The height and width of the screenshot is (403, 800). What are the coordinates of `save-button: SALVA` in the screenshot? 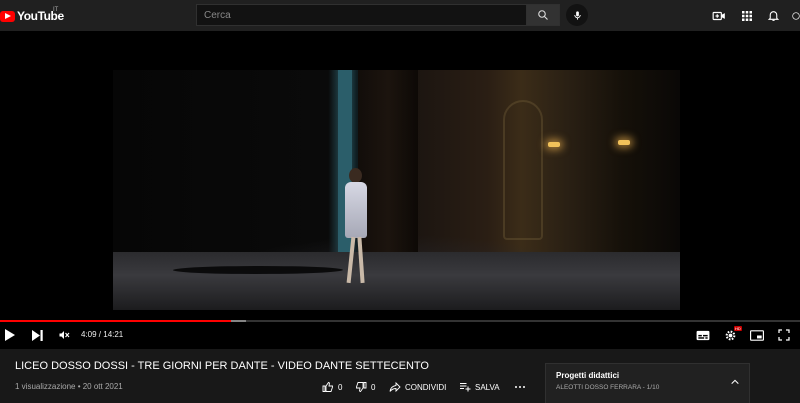 It's located at (479, 387).